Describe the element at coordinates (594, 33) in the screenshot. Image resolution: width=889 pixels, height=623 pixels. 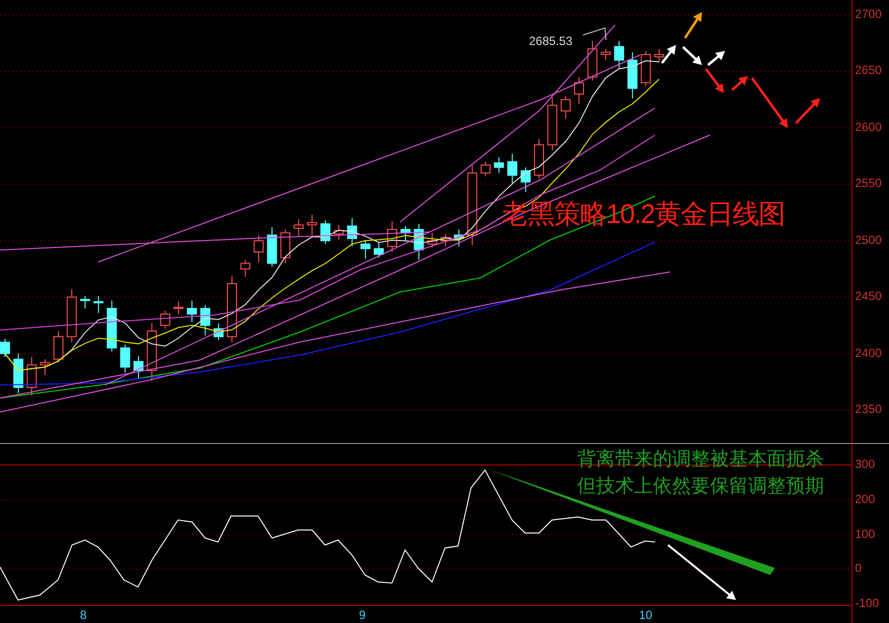
I see `leader-line` at that location.